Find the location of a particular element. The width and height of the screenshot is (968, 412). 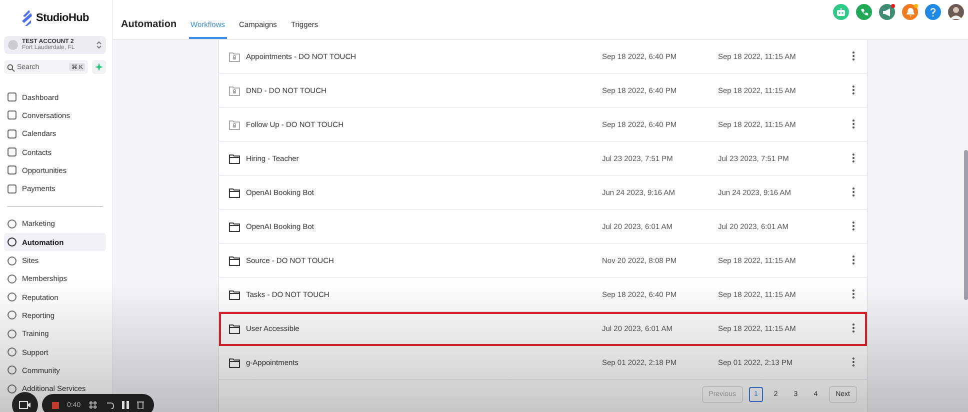

page-title: Automation is located at coordinates (149, 25).